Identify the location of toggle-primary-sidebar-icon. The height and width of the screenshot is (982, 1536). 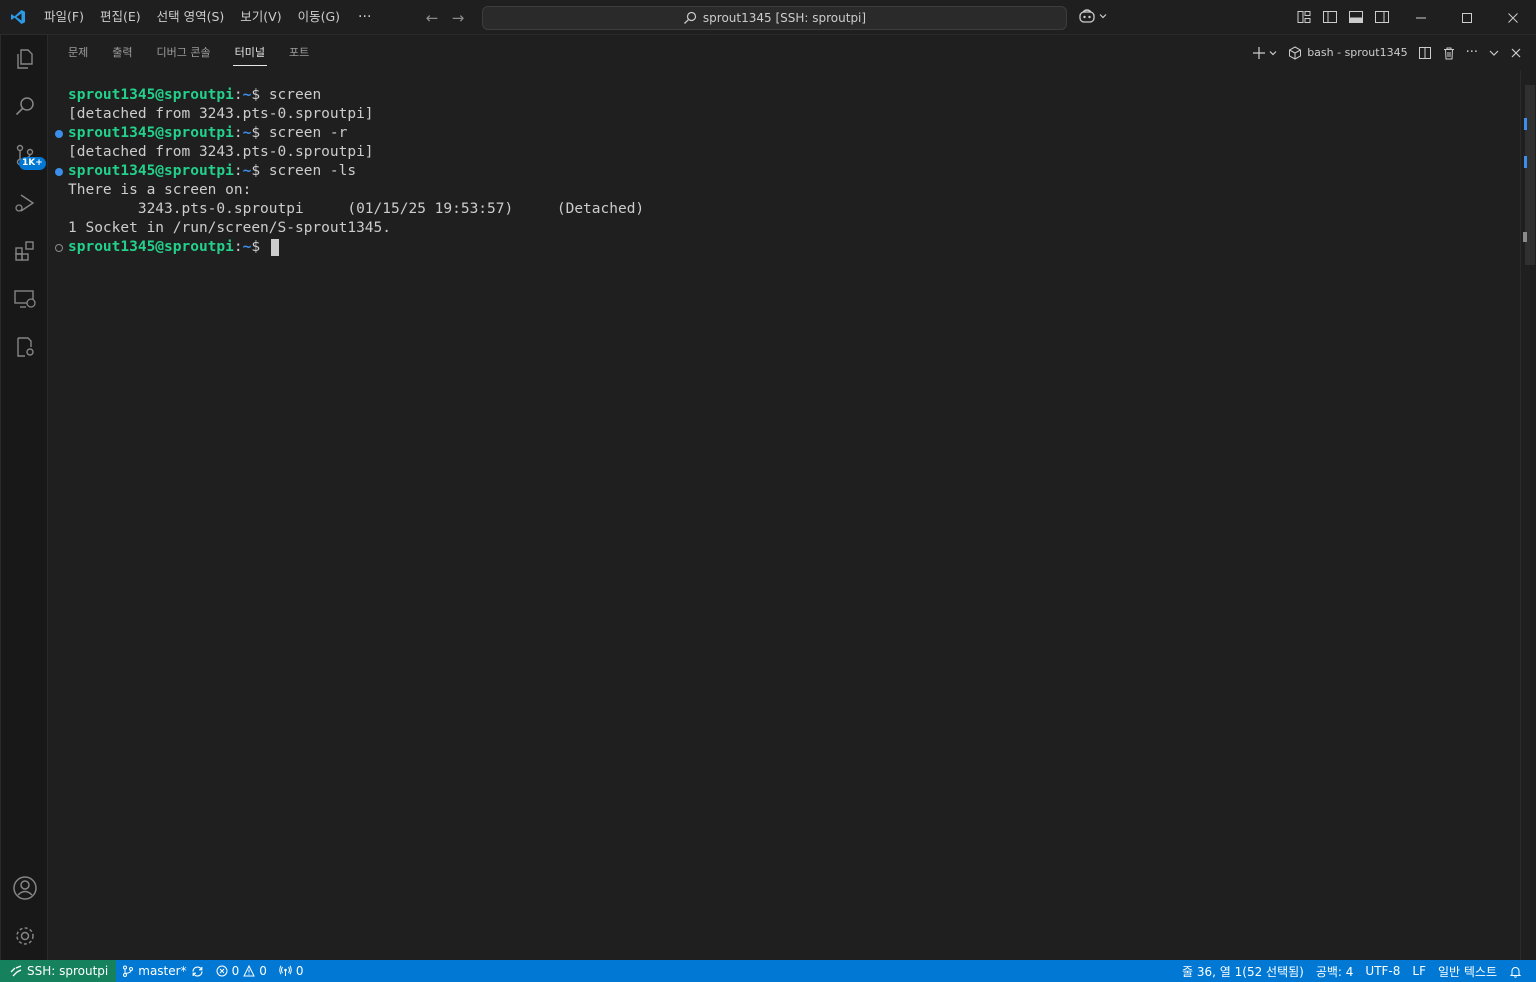
(1330, 17).